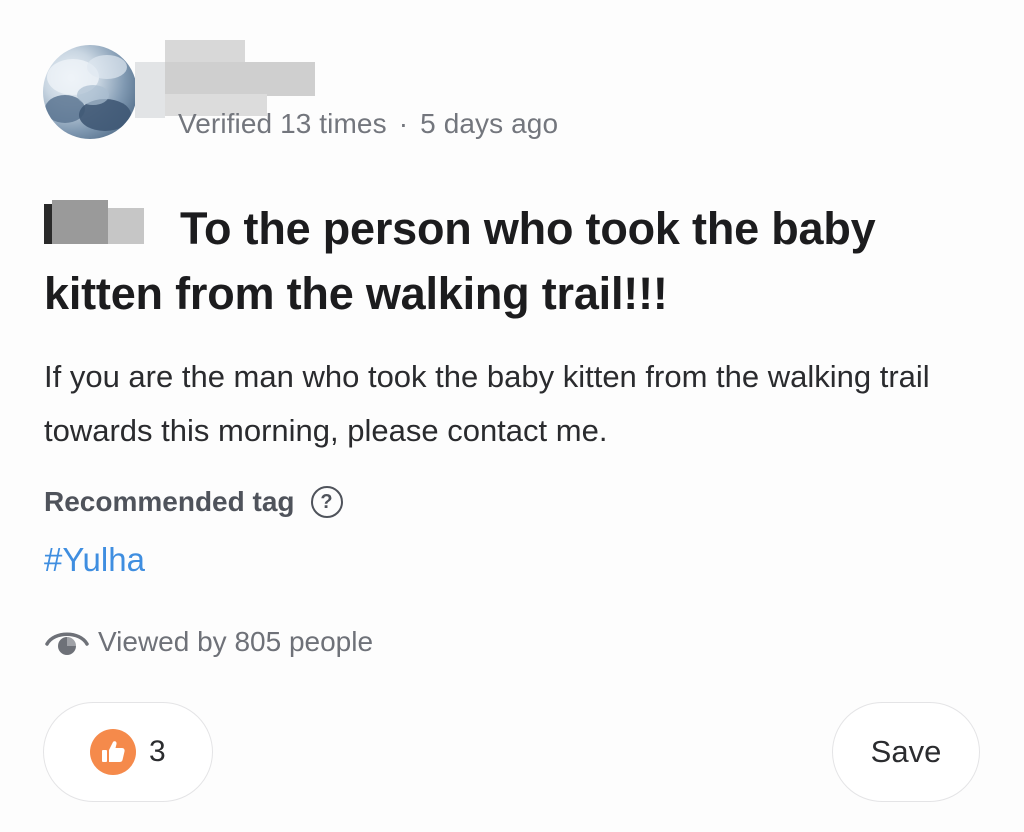 The width and height of the screenshot is (1024, 832). What do you see at coordinates (906, 752) in the screenshot?
I see `save-button: Save` at bounding box center [906, 752].